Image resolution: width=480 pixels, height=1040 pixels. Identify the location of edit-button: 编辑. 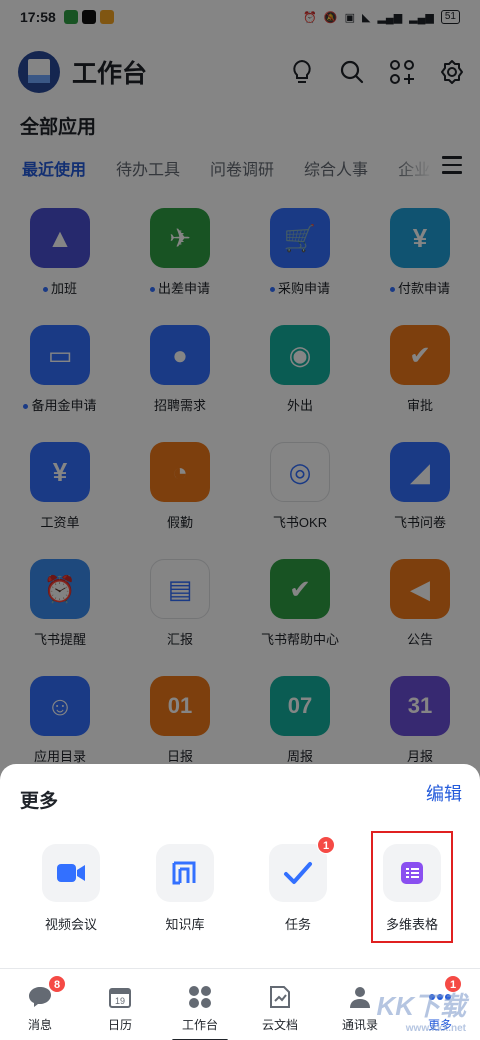
(444, 793).